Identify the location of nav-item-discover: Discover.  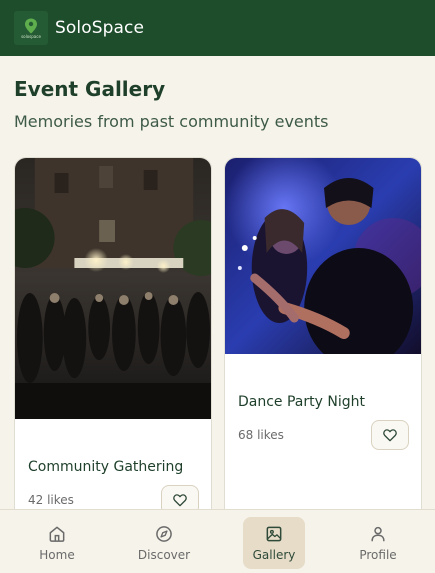
(164, 543).